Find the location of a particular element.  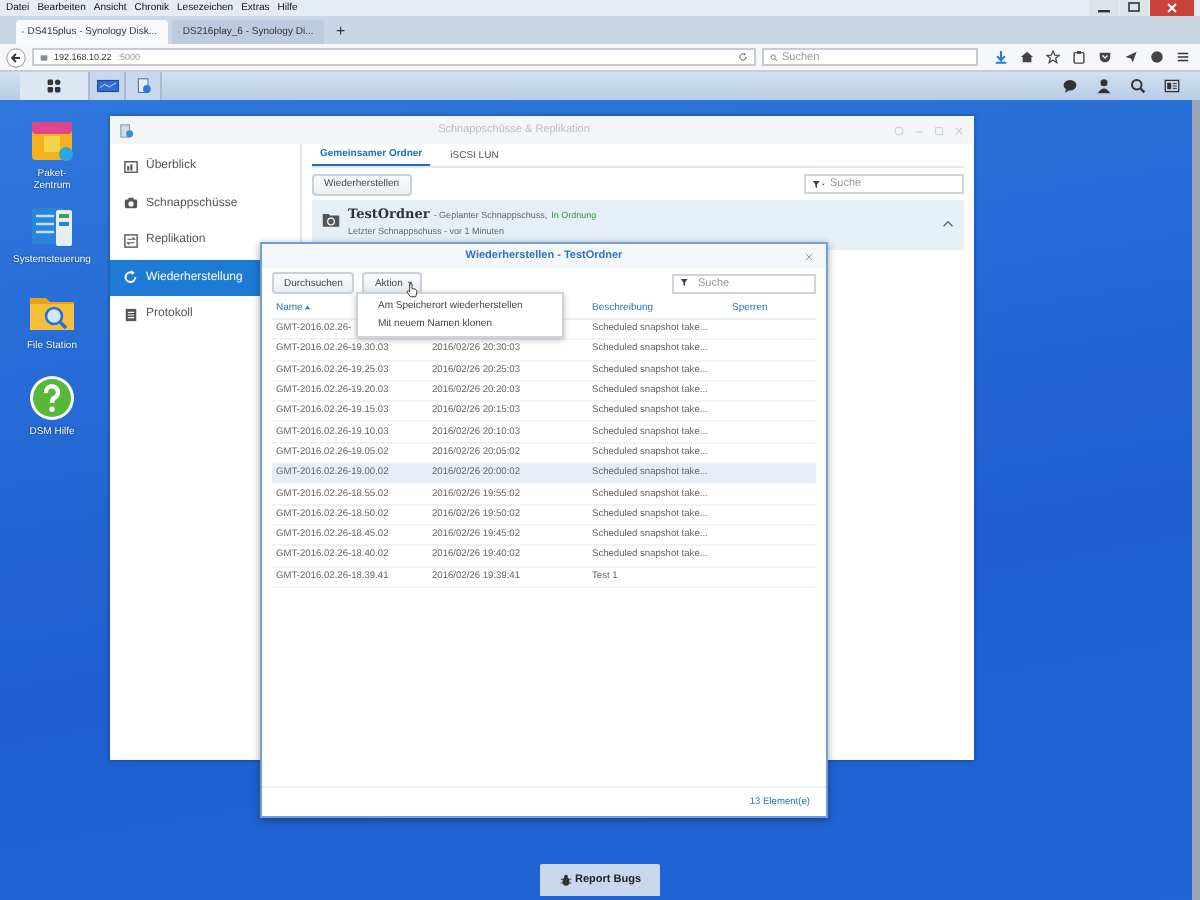

collapse-icon is located at coordinates (948, 224).